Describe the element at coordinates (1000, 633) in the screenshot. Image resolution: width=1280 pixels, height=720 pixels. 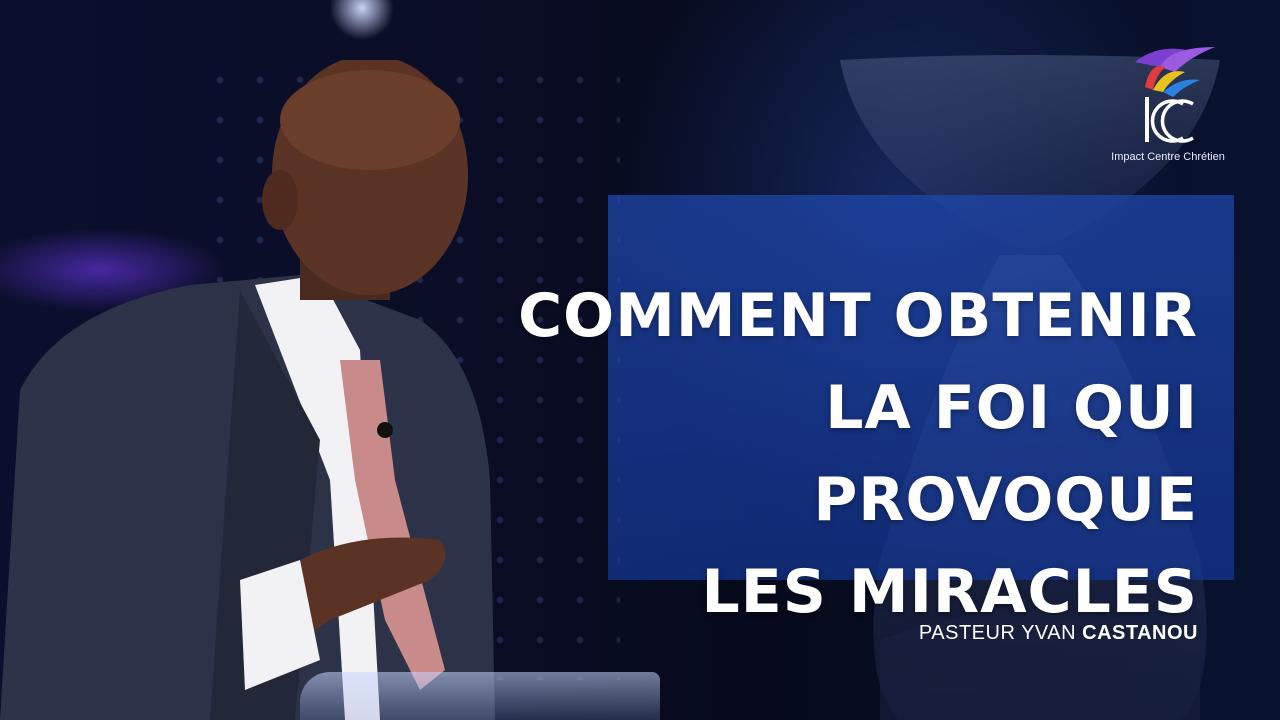
I see `speaker-role: PASTEUR YVAN` at that location.